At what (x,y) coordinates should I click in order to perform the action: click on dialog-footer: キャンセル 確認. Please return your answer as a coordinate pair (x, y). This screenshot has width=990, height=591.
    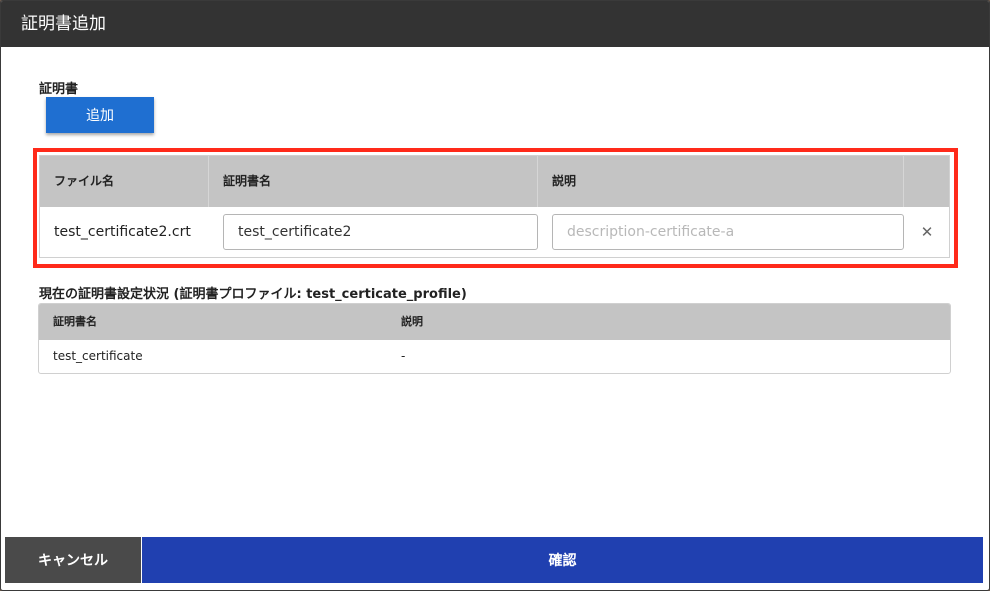
    Looking at the image, I should click on (494, 560).